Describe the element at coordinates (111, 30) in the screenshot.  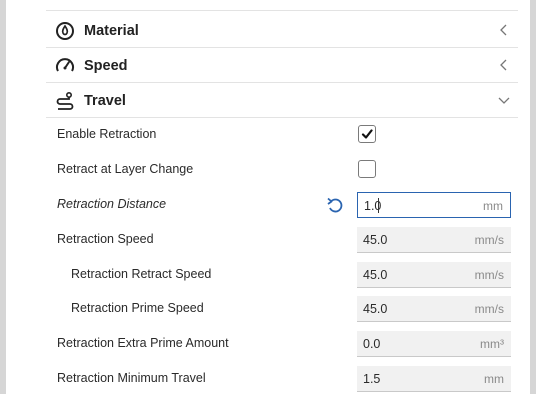
I see `section-title: Material` at that location.